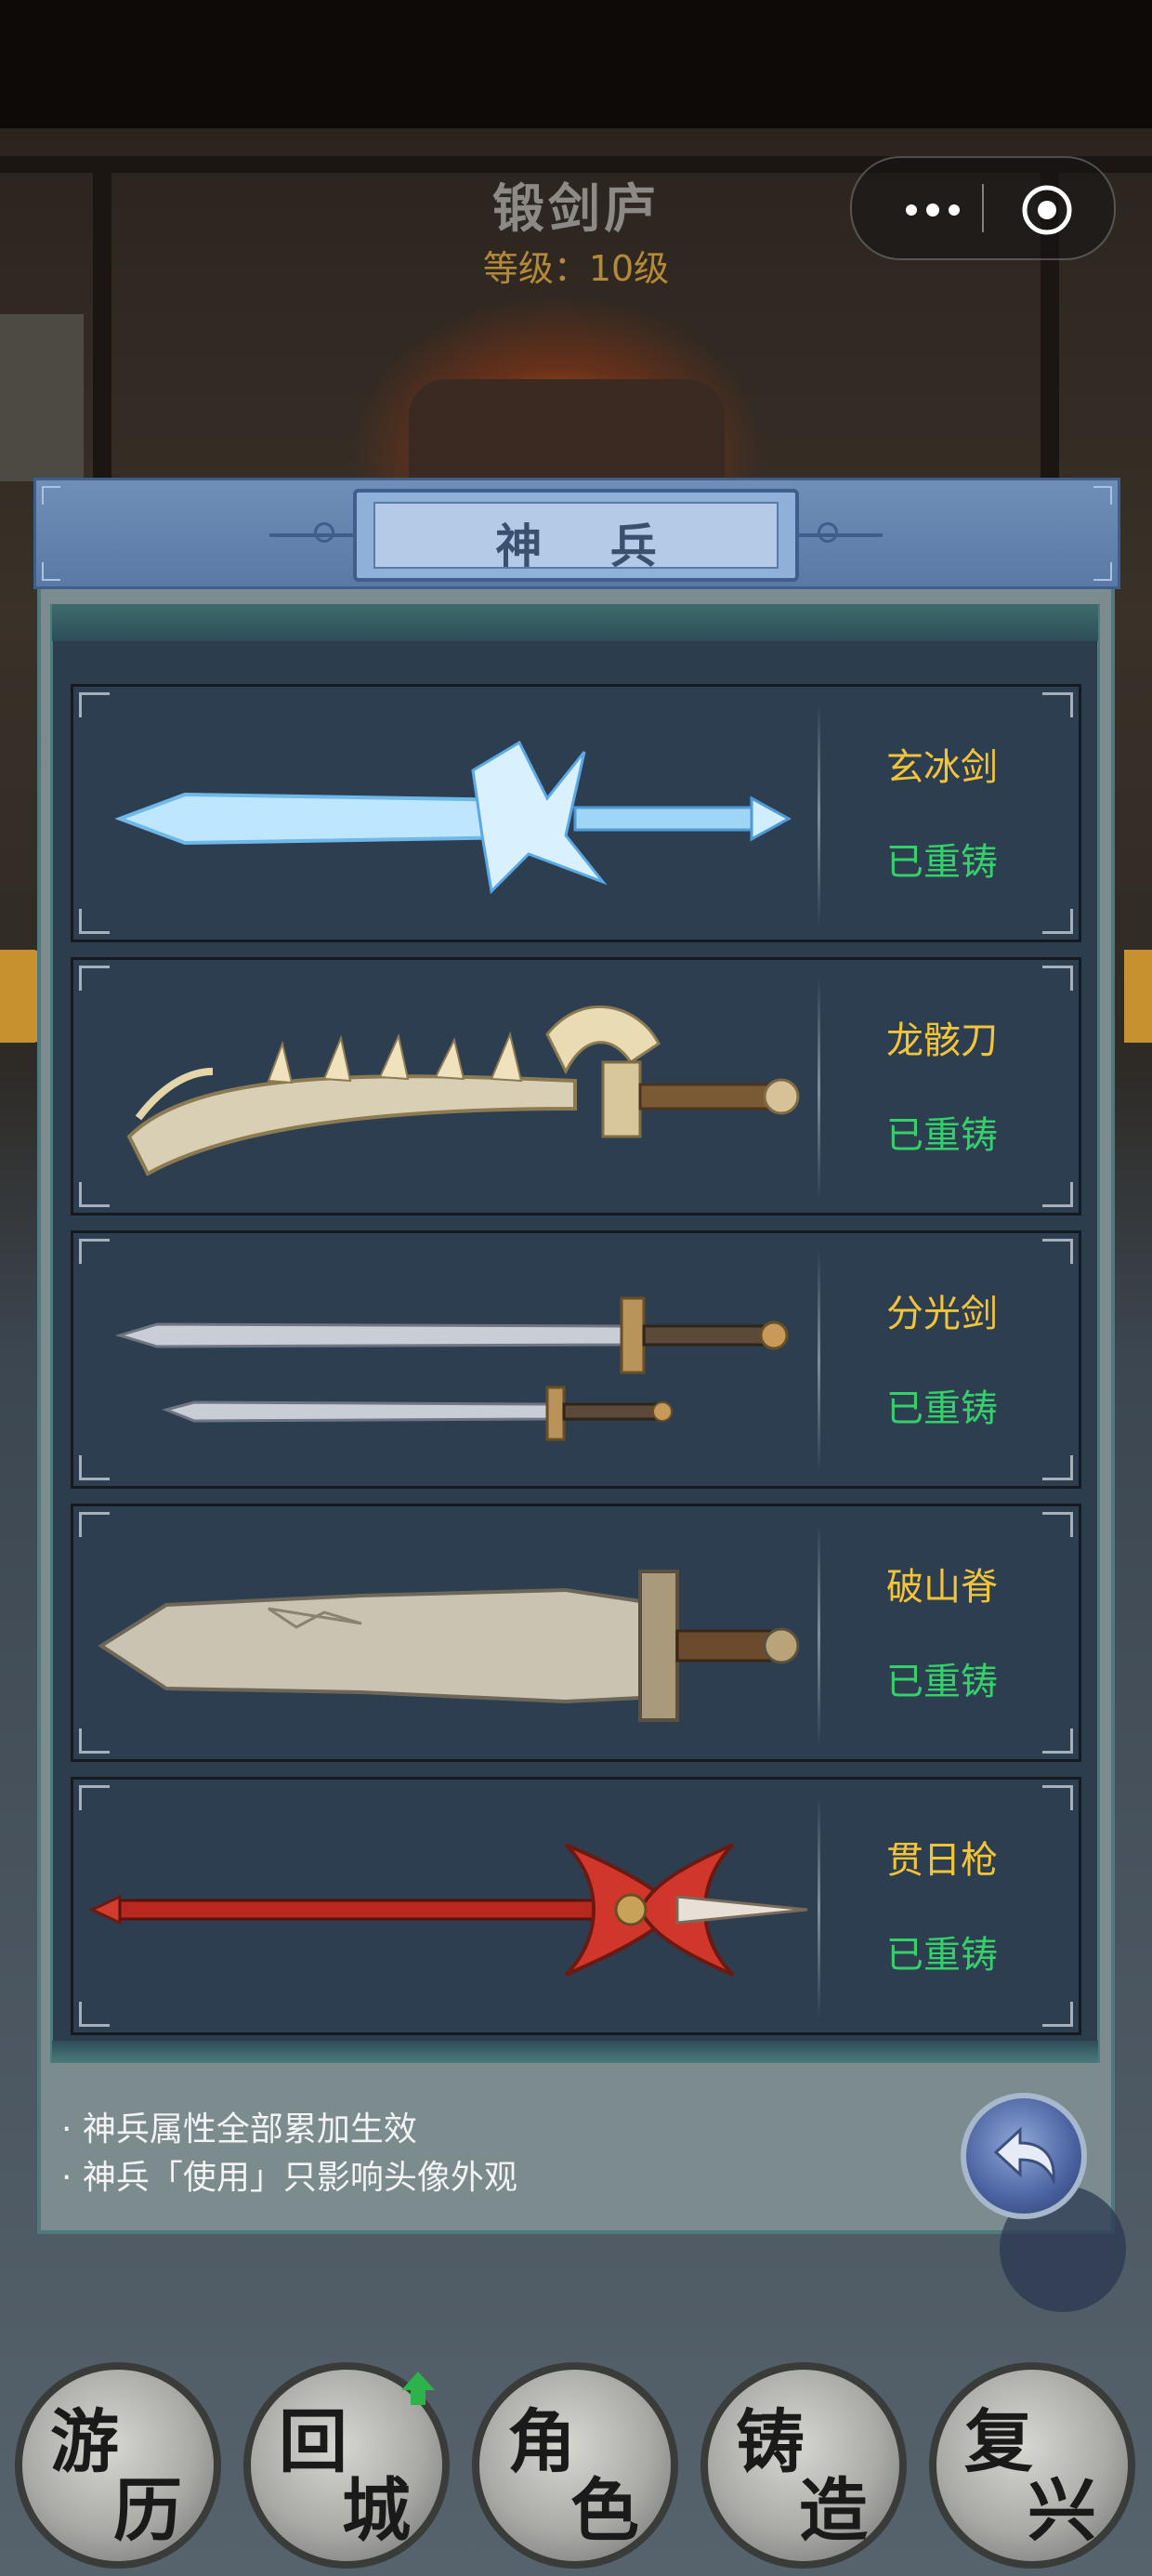  Describe the element at coordinates (942, 1860) in the screenshot. I see `weapon-name: 贯日枪` at that location.